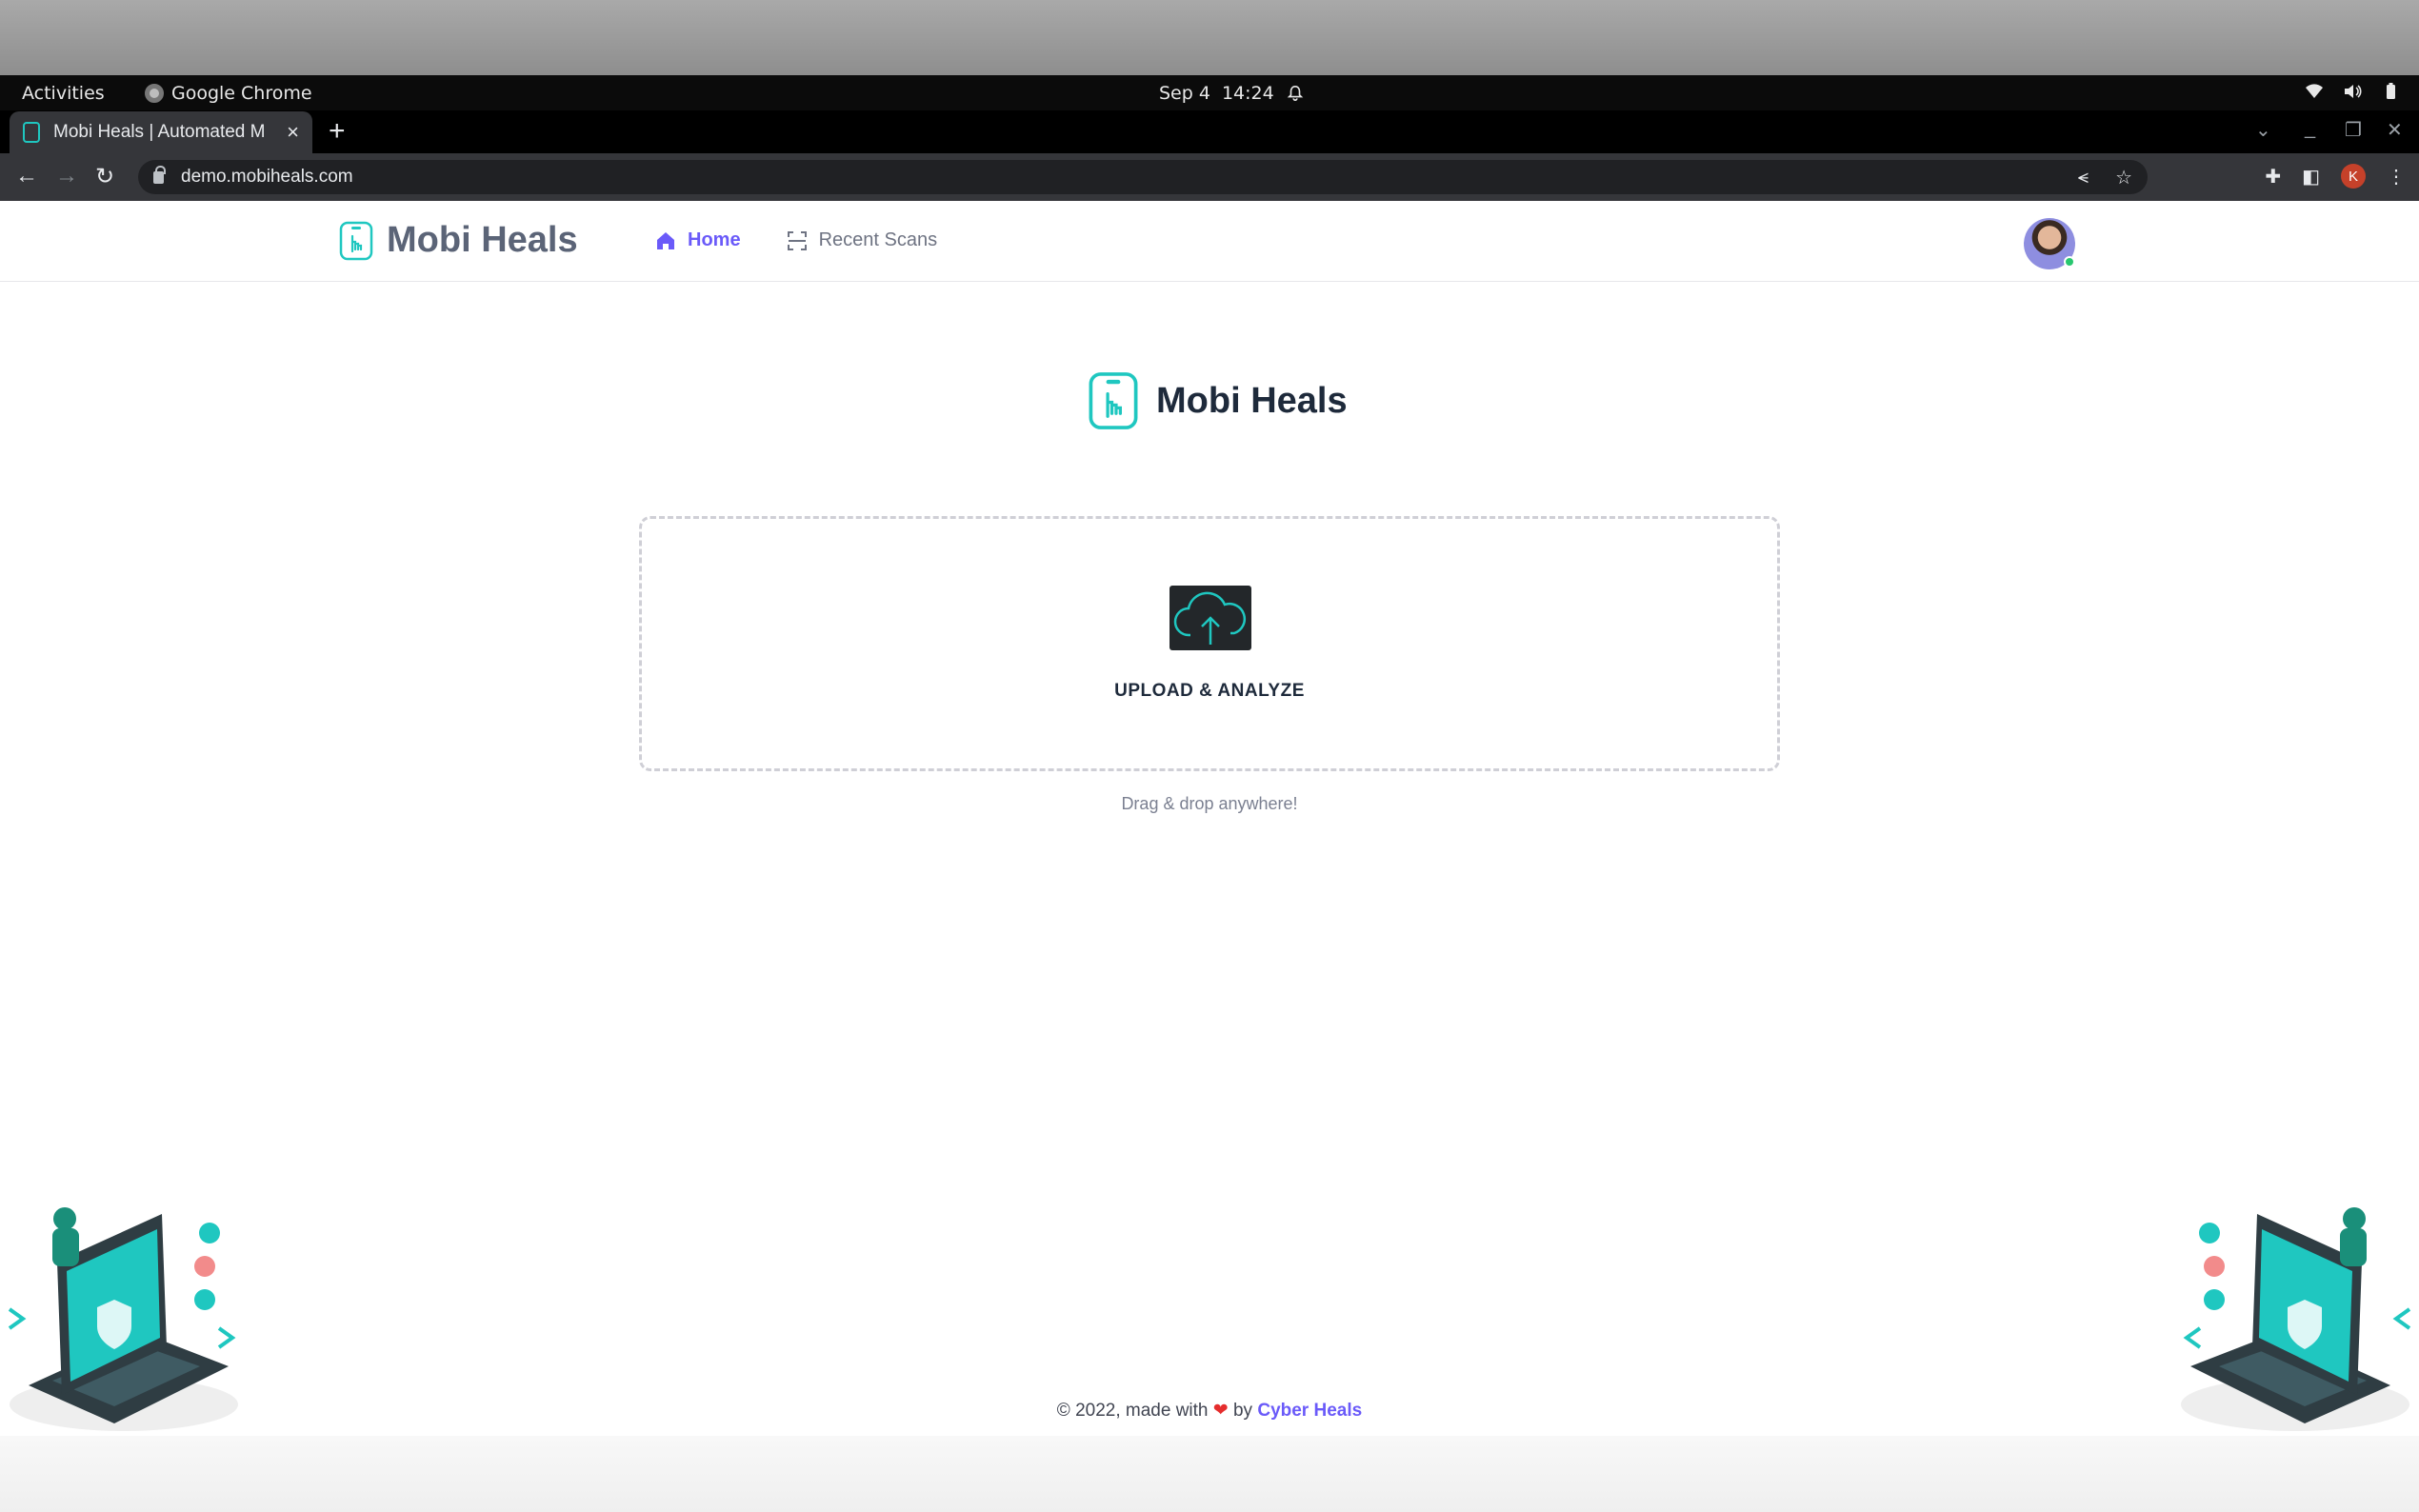 Image resolution: width=2419 pixels, height=1512 pixels. Describe the element at coordinates (1247, 93) in the screenshot. I see `clock-time: 14:24` at that location.